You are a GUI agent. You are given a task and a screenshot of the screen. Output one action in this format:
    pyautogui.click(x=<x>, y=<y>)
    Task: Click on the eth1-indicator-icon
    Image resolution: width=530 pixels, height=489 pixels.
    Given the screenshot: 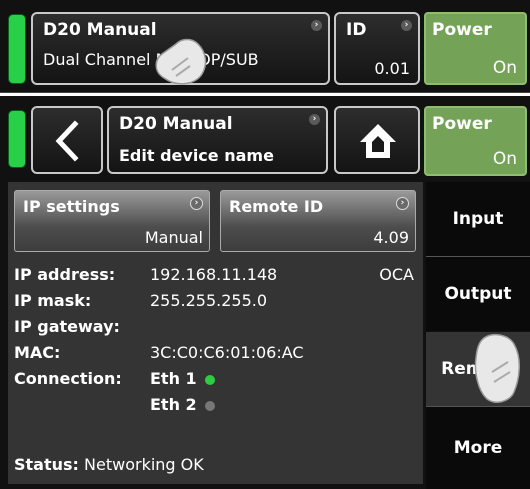 What is the action you would take?
    pyautogui.click(x=209, y=379)
    